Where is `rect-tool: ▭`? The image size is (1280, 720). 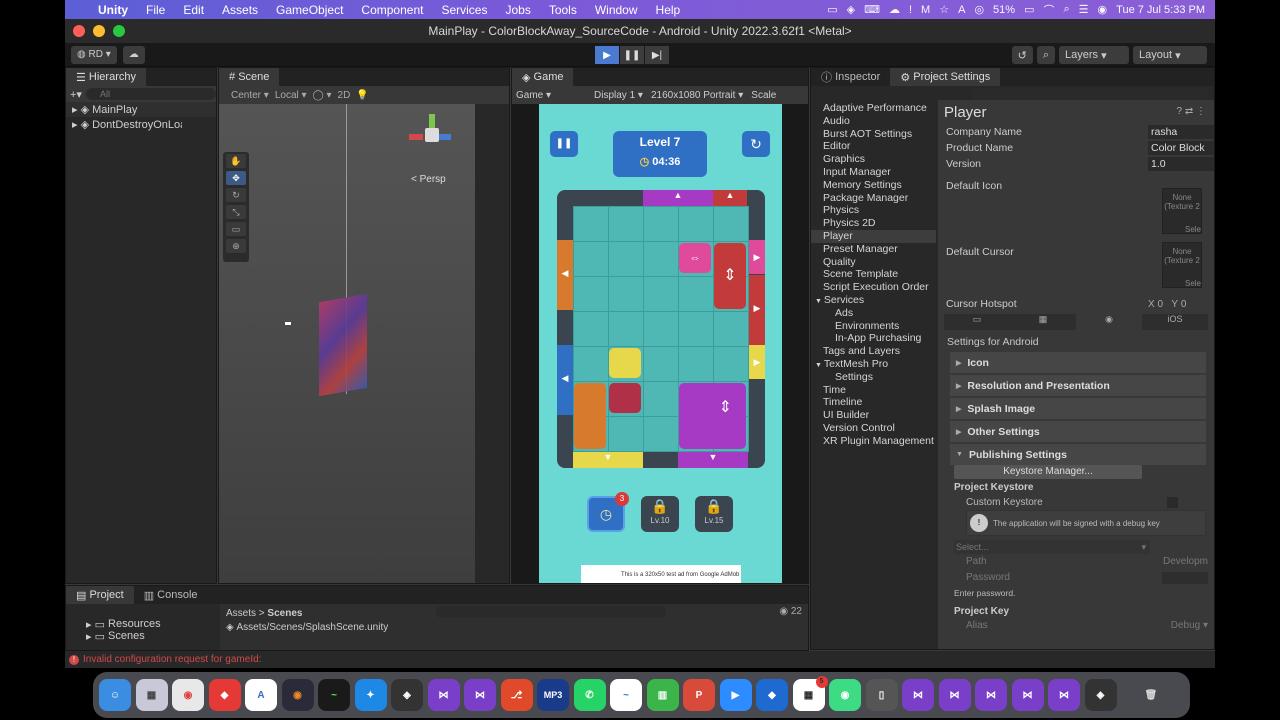
rect-tool: ▭ is located at coordinates (236, 229).